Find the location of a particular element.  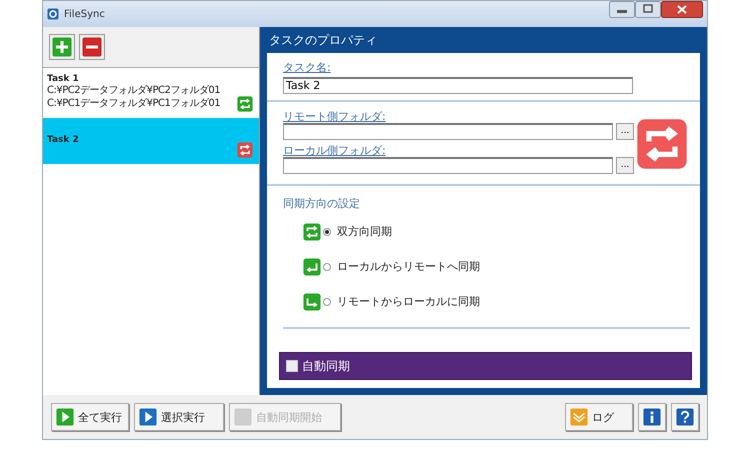

folder-path: C:¥PC2データフォルダ¥PC2フォルダ01 is located at coordinates (134, 90).